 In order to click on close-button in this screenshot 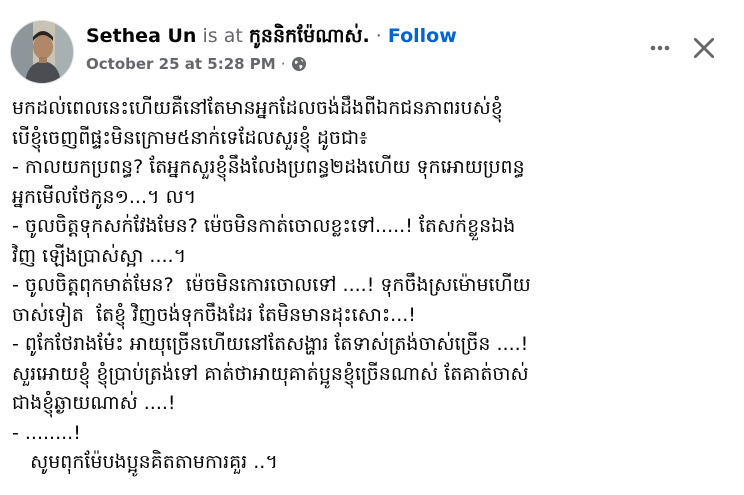, I will do `click(704, 48)`.